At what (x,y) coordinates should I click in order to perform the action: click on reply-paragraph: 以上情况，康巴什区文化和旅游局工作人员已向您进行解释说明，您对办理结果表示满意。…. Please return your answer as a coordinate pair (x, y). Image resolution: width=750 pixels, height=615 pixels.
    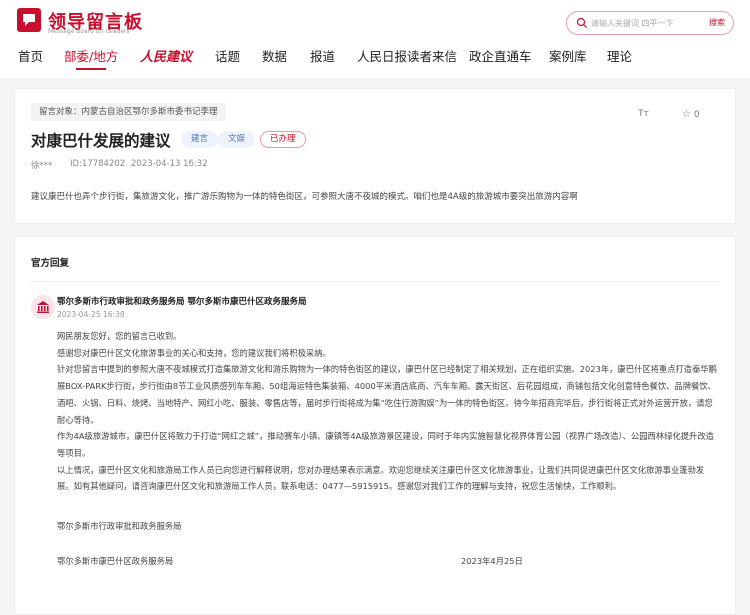
    Looking at the image, I should click on (381, 478).